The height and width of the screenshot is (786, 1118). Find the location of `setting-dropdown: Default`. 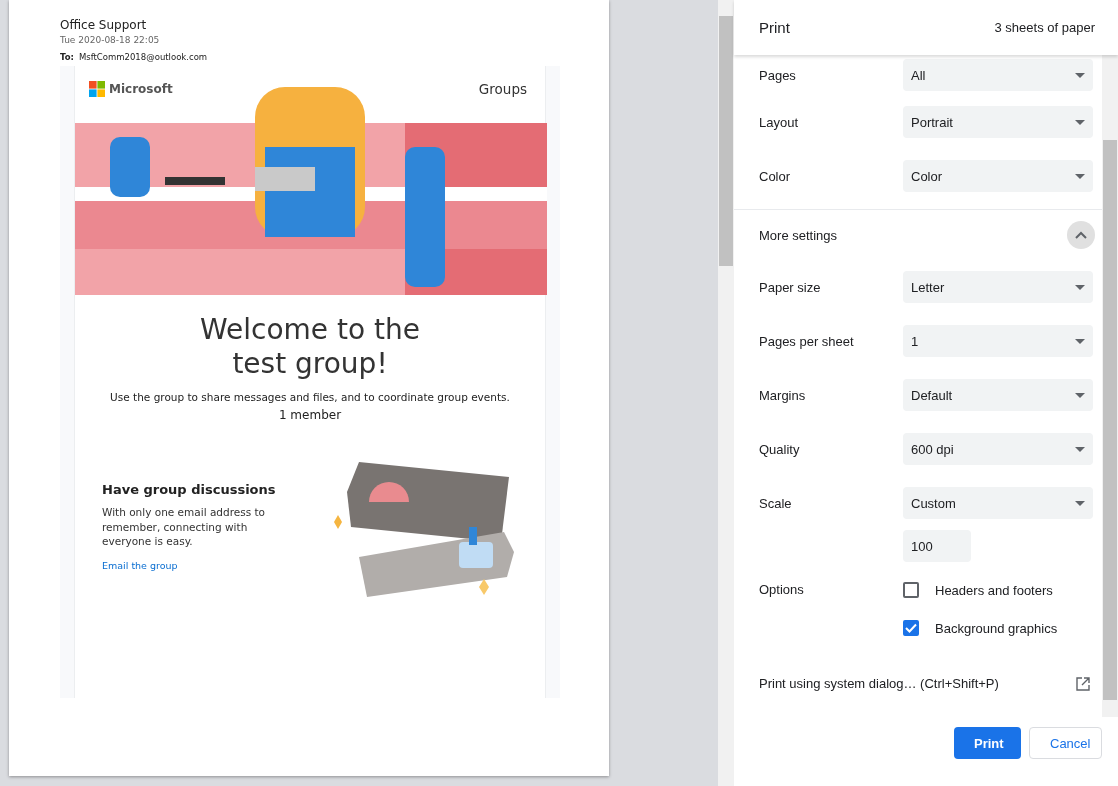

setting-dropdown: Default is located at coordinates (998, 395).